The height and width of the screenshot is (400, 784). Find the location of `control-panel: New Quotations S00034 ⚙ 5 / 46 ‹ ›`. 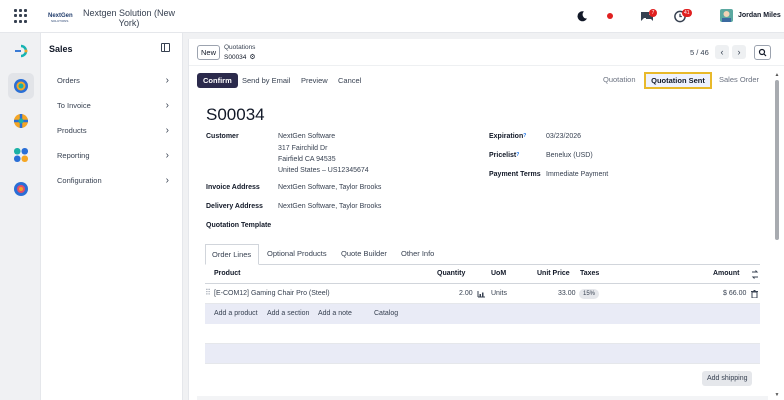

control-panel: New Quotations S00034 ⚙ 5 / 46 ‹ › is located at coordinates (486, 52).